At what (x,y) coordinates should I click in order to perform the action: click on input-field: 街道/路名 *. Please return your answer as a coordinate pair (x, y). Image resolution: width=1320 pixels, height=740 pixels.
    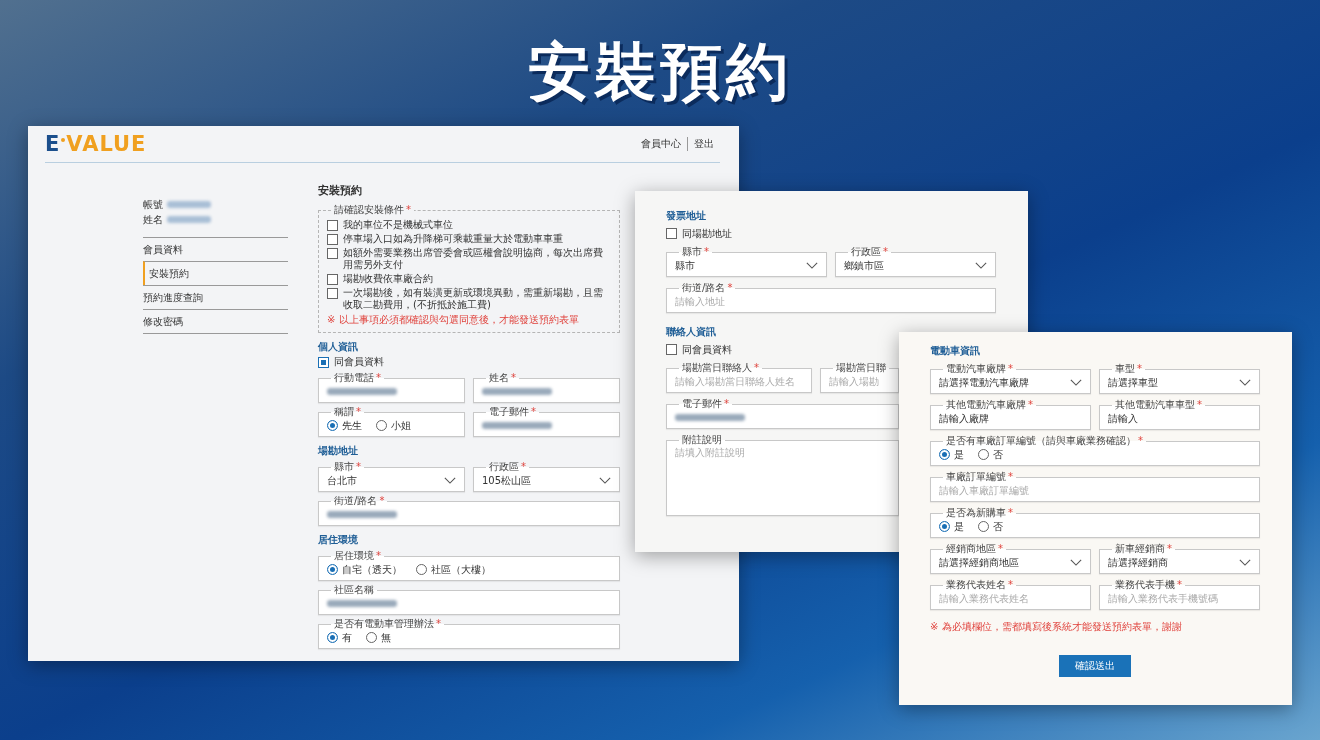
    Looking at the image, I should click on (469, 510).